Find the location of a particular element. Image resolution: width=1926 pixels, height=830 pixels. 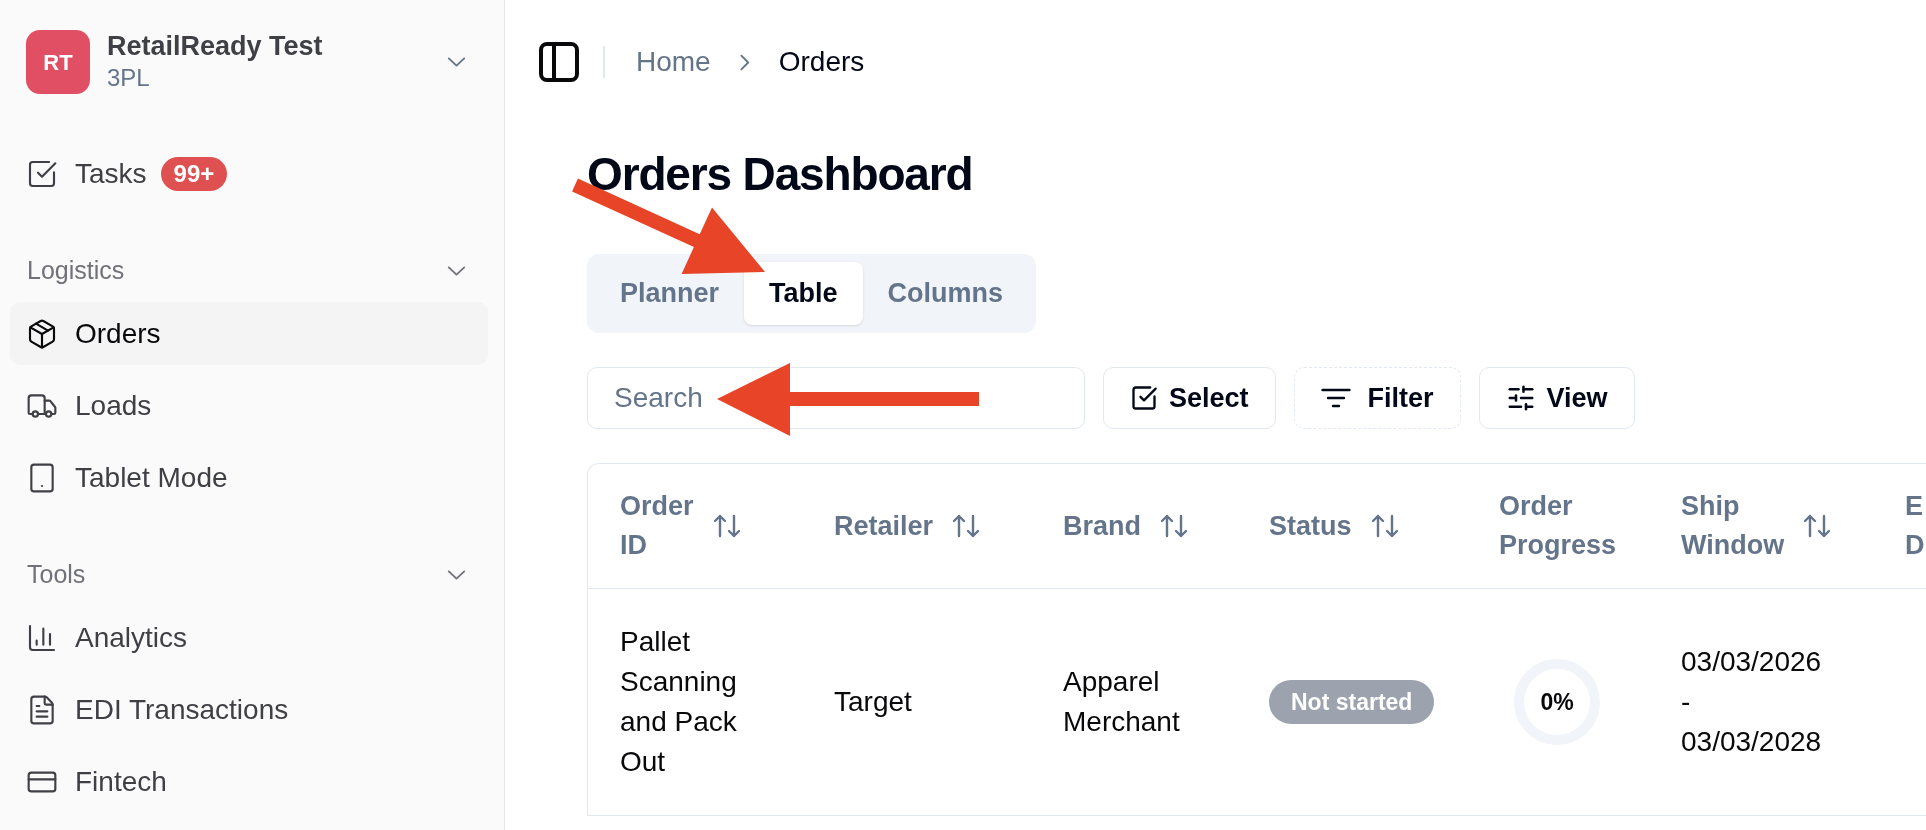

table-cell: Target is located at coordinates (873, 701).